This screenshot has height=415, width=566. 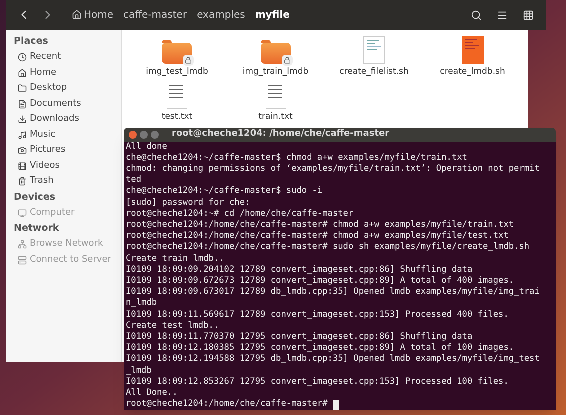 What do you see at coordinates (77, 15) in the screenshot?
I see `home-icon` at bounding box center [77, 15].